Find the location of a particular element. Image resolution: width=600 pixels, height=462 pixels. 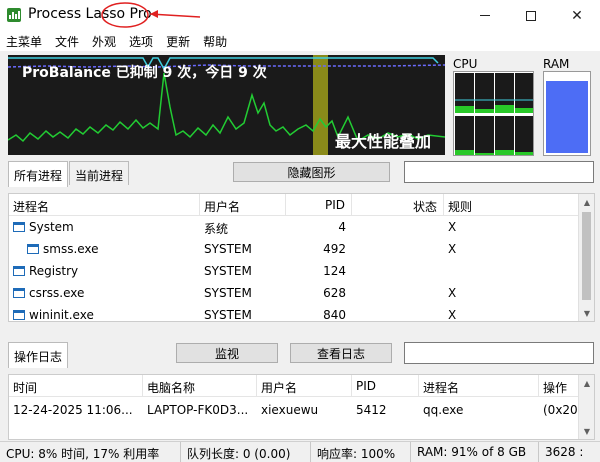

table-row: Registry SYSTEM 124 is located at coordinates (294, 271).